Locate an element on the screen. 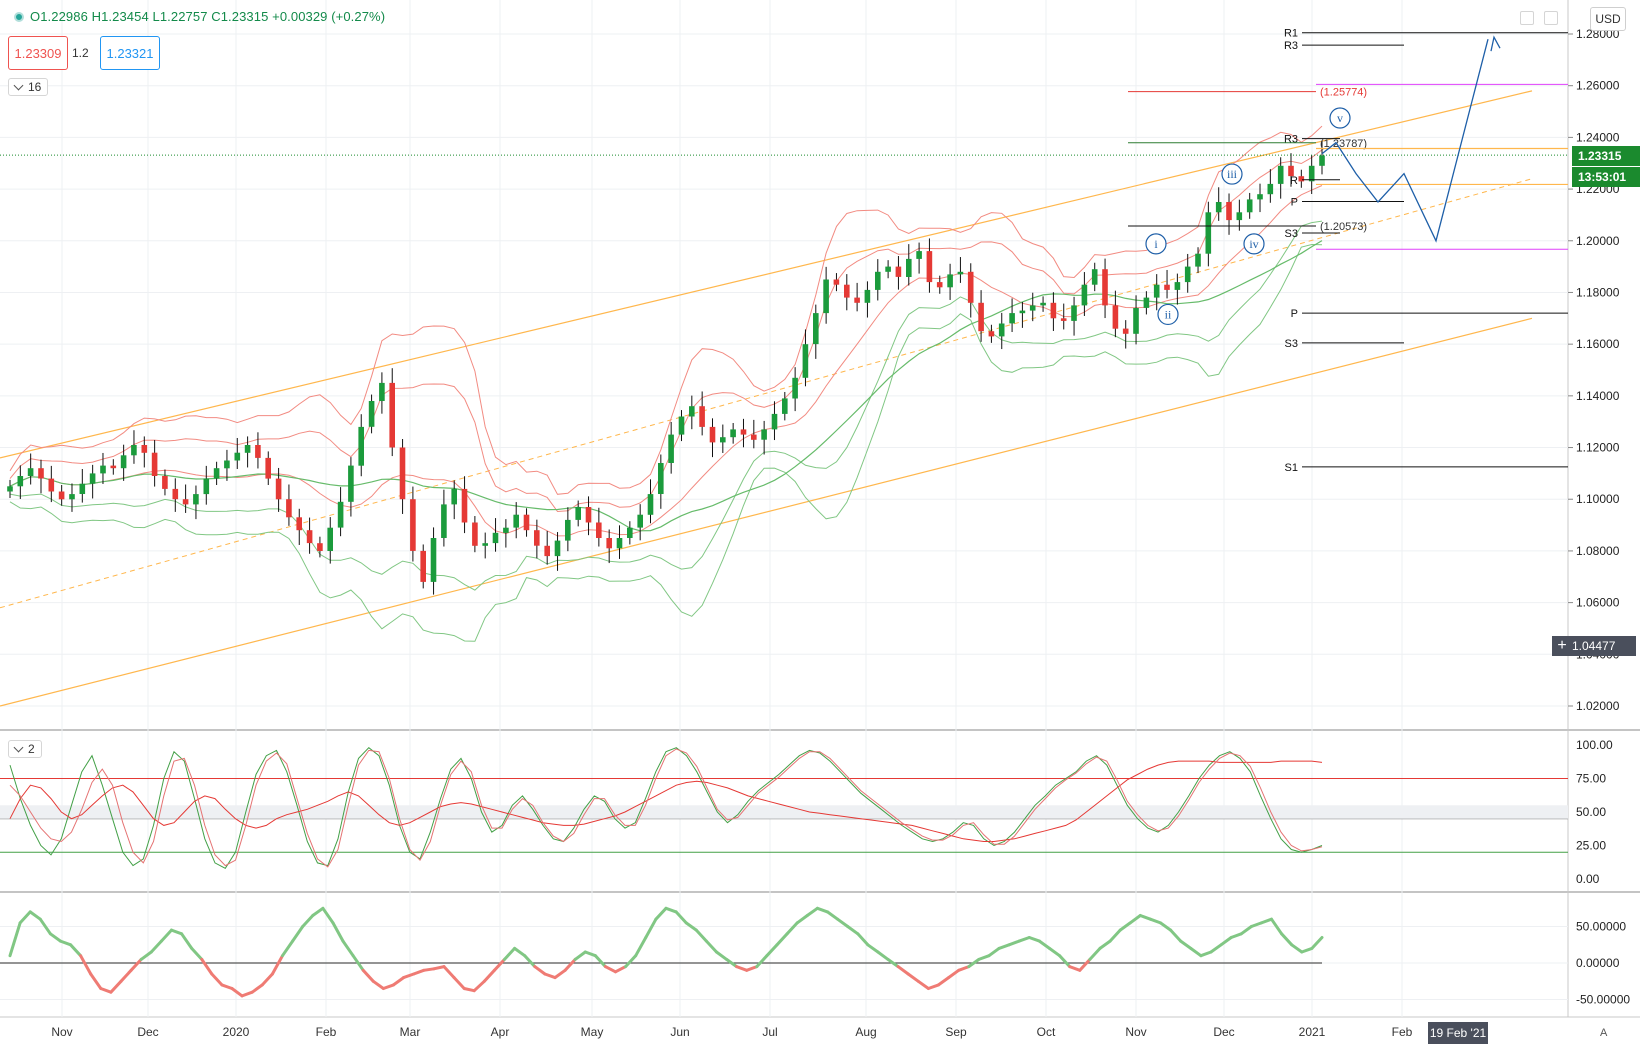 This screenshot has height=1047, width=1640. osc1-y-tick-label: 0.00 is located at coordinates (1588, 879).